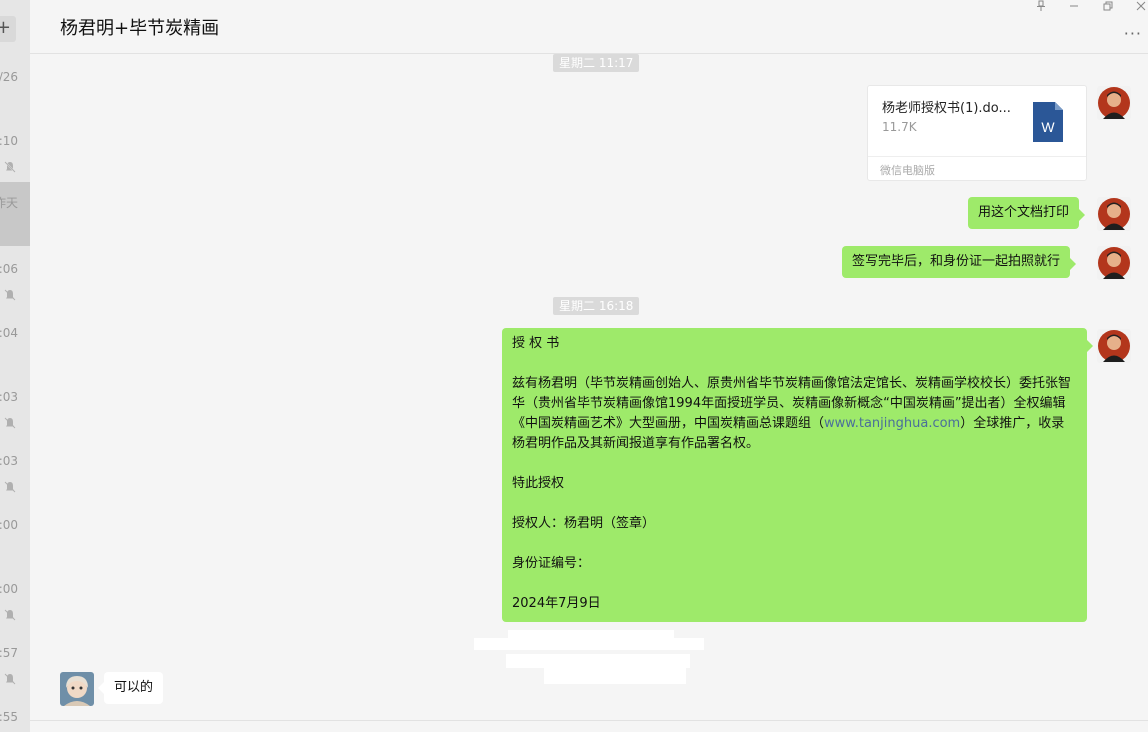  What do you see at coordinates (596, 63) in the screenshot?
I see `timestamp: 星期二 11:17` at bounding box center [596, 63].